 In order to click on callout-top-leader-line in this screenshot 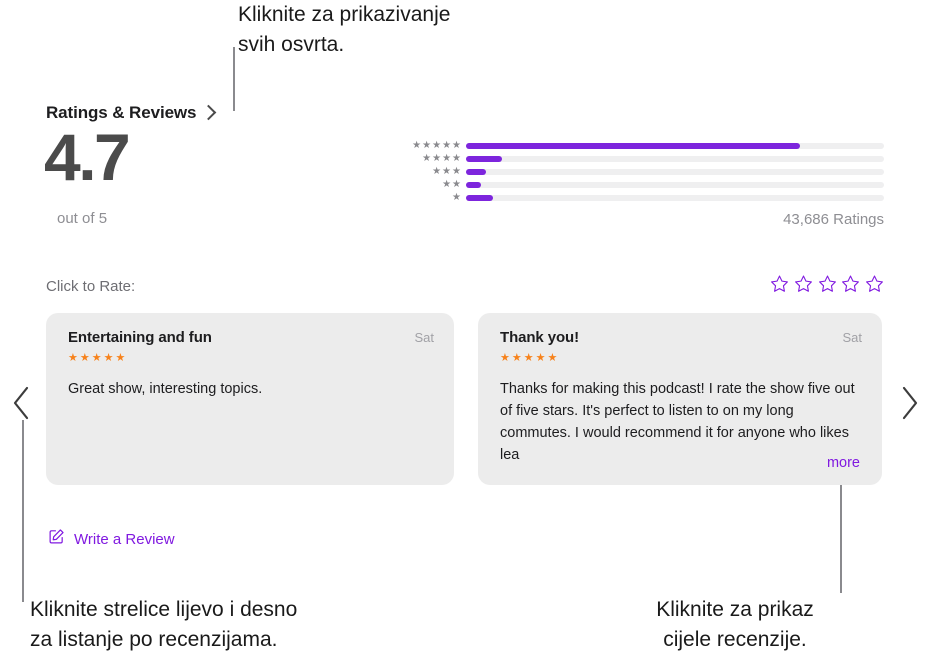, I will do `click(234, 79)`.